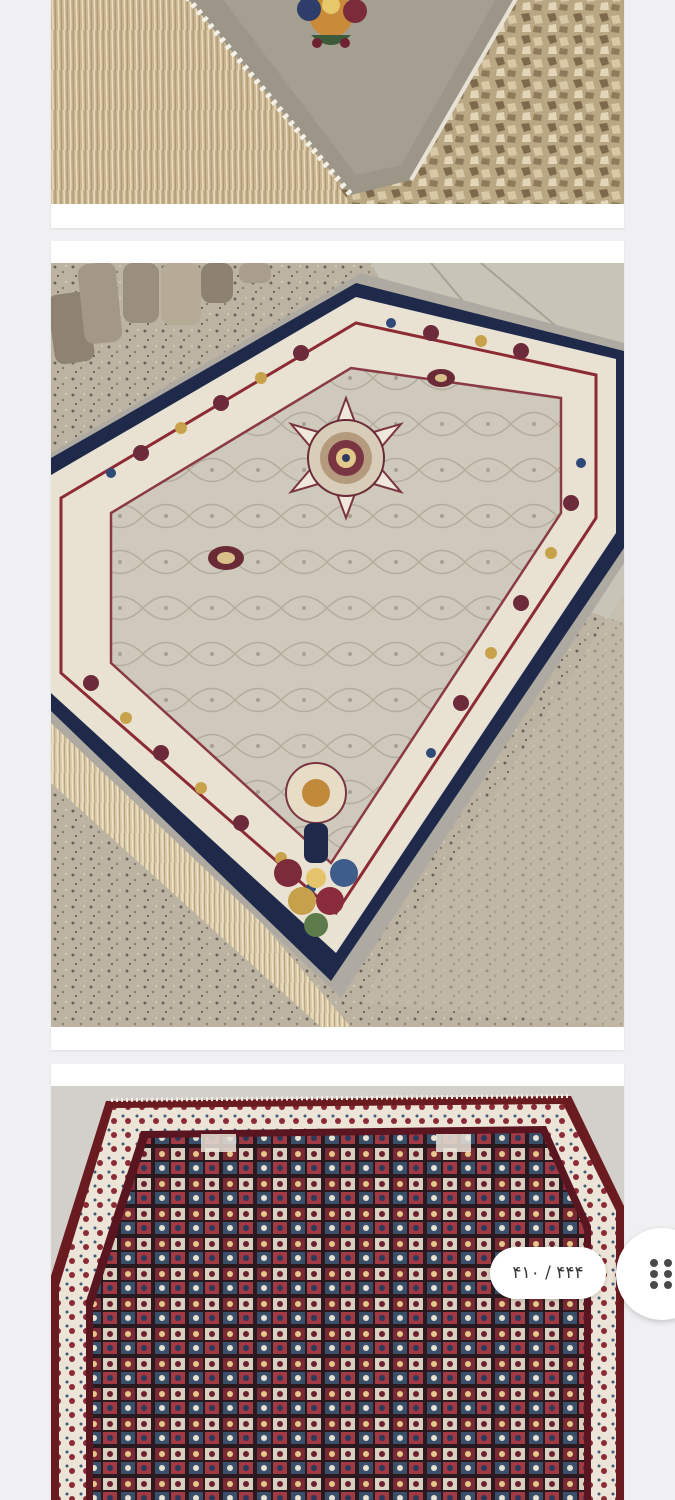  I want to click on grid-menu-button, so click(645, 1274).